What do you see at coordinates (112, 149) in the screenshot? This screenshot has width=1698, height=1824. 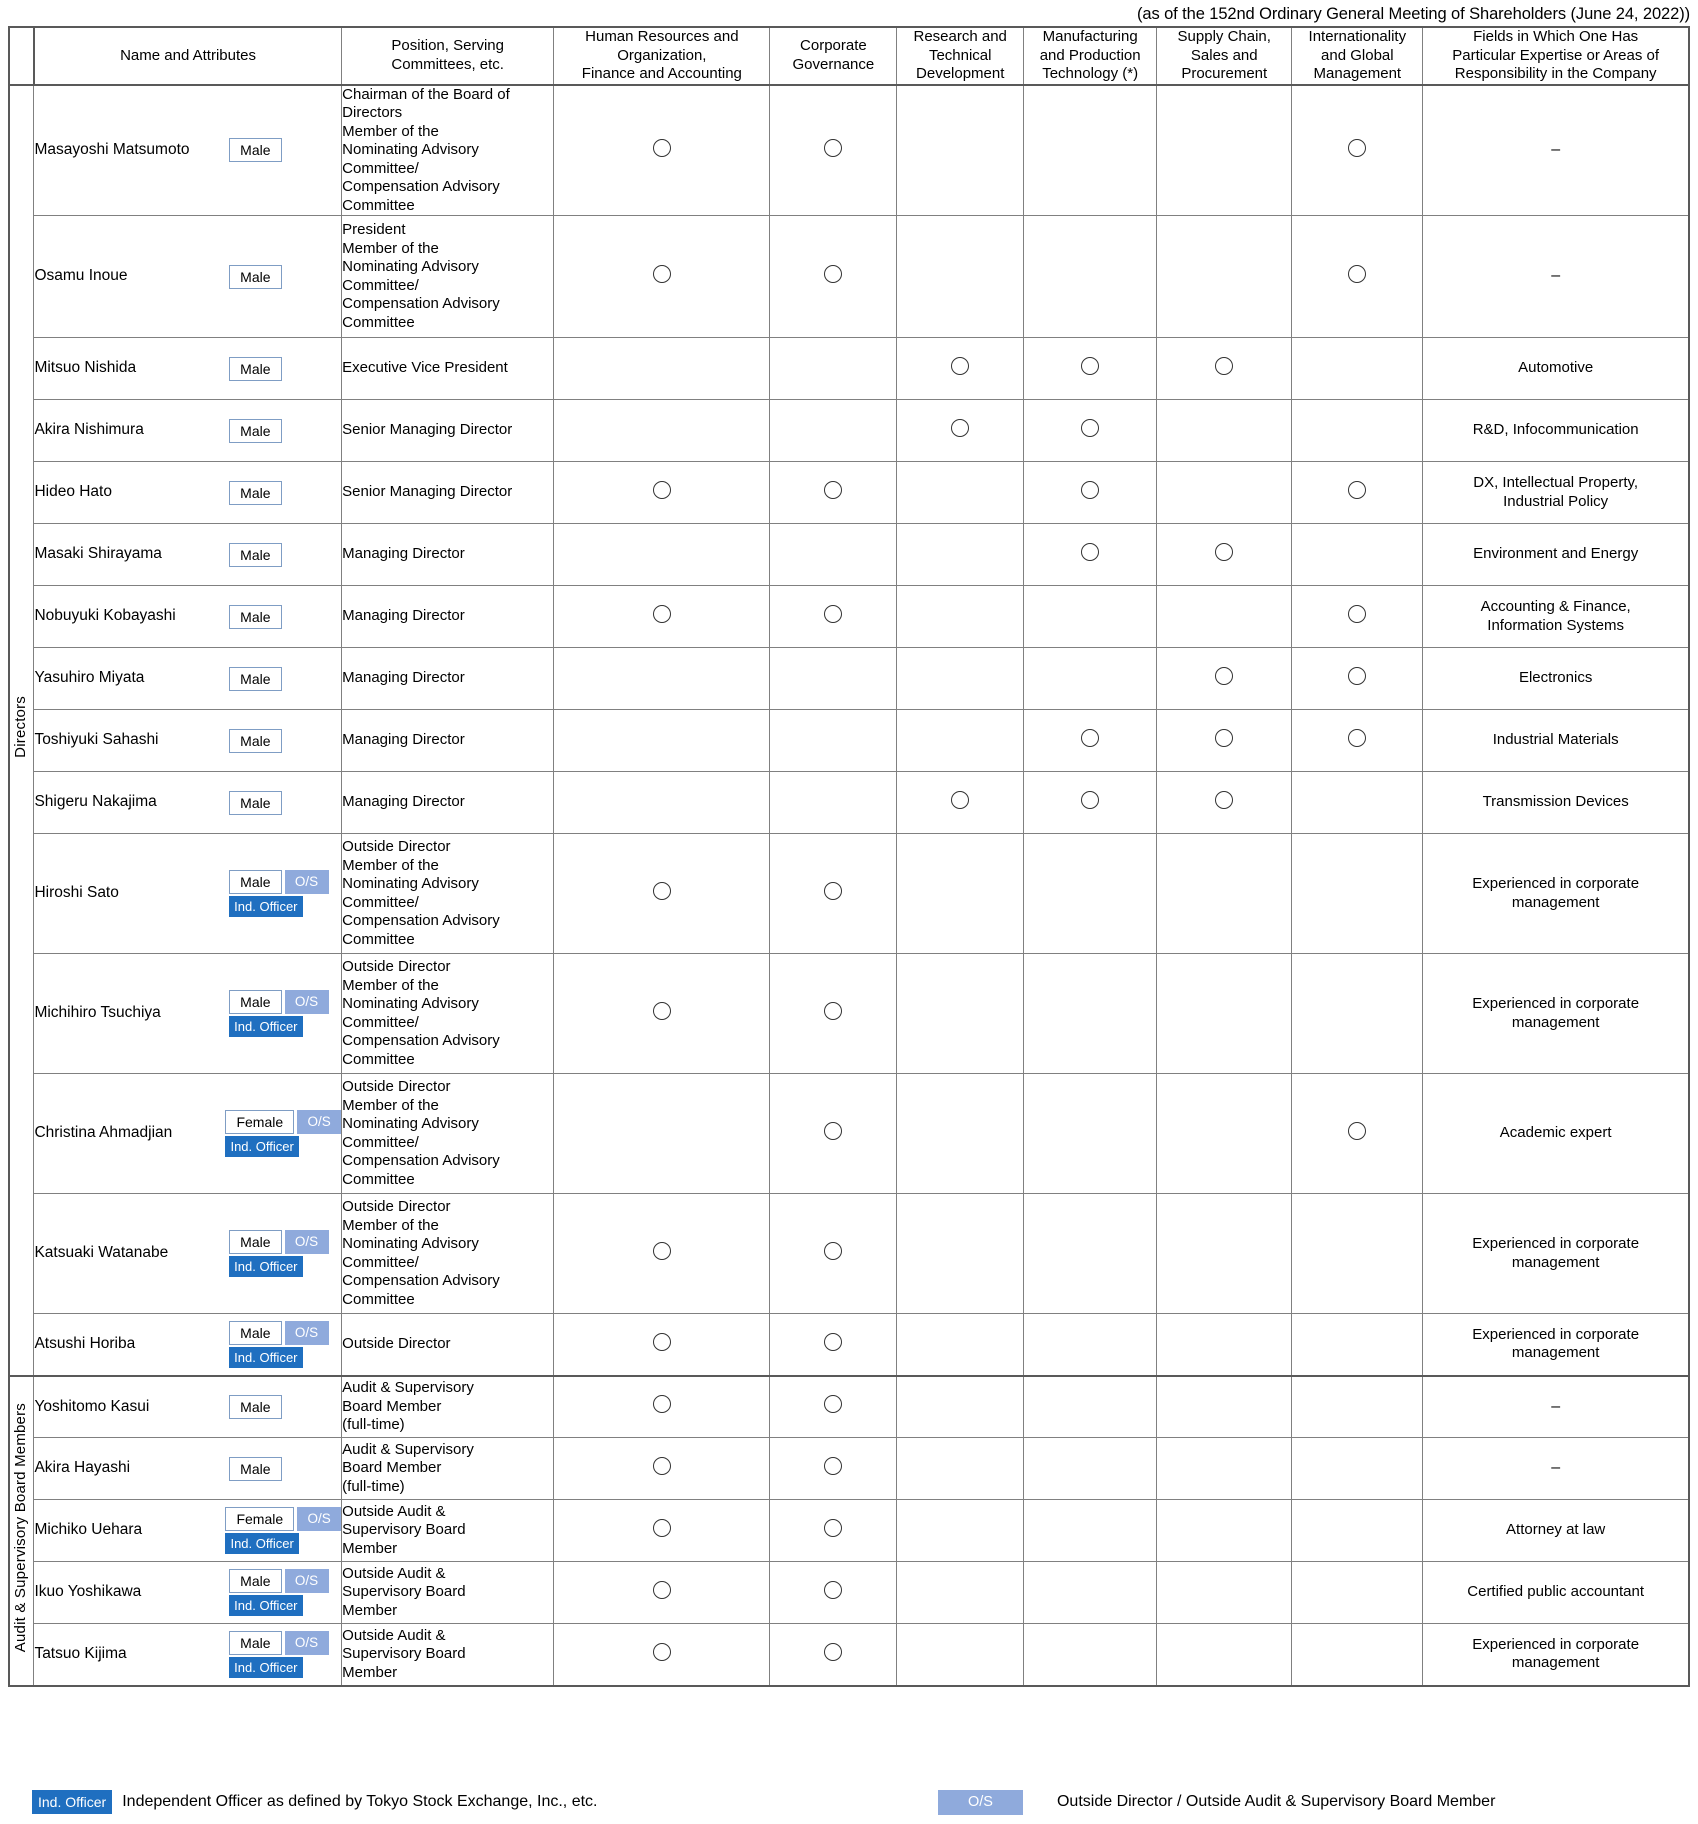 I see `member-name: Masayoshi Matsumoto` at bounding box center [112, 149].